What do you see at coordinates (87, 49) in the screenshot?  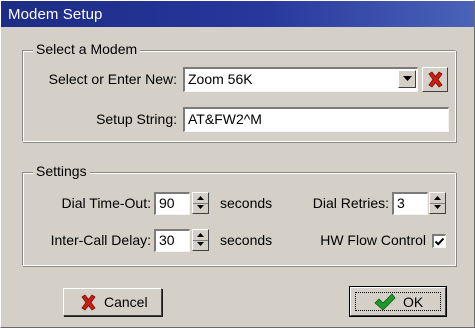 I see `select-modem-legend: Select a Modem` at bounding box center [87, 49].